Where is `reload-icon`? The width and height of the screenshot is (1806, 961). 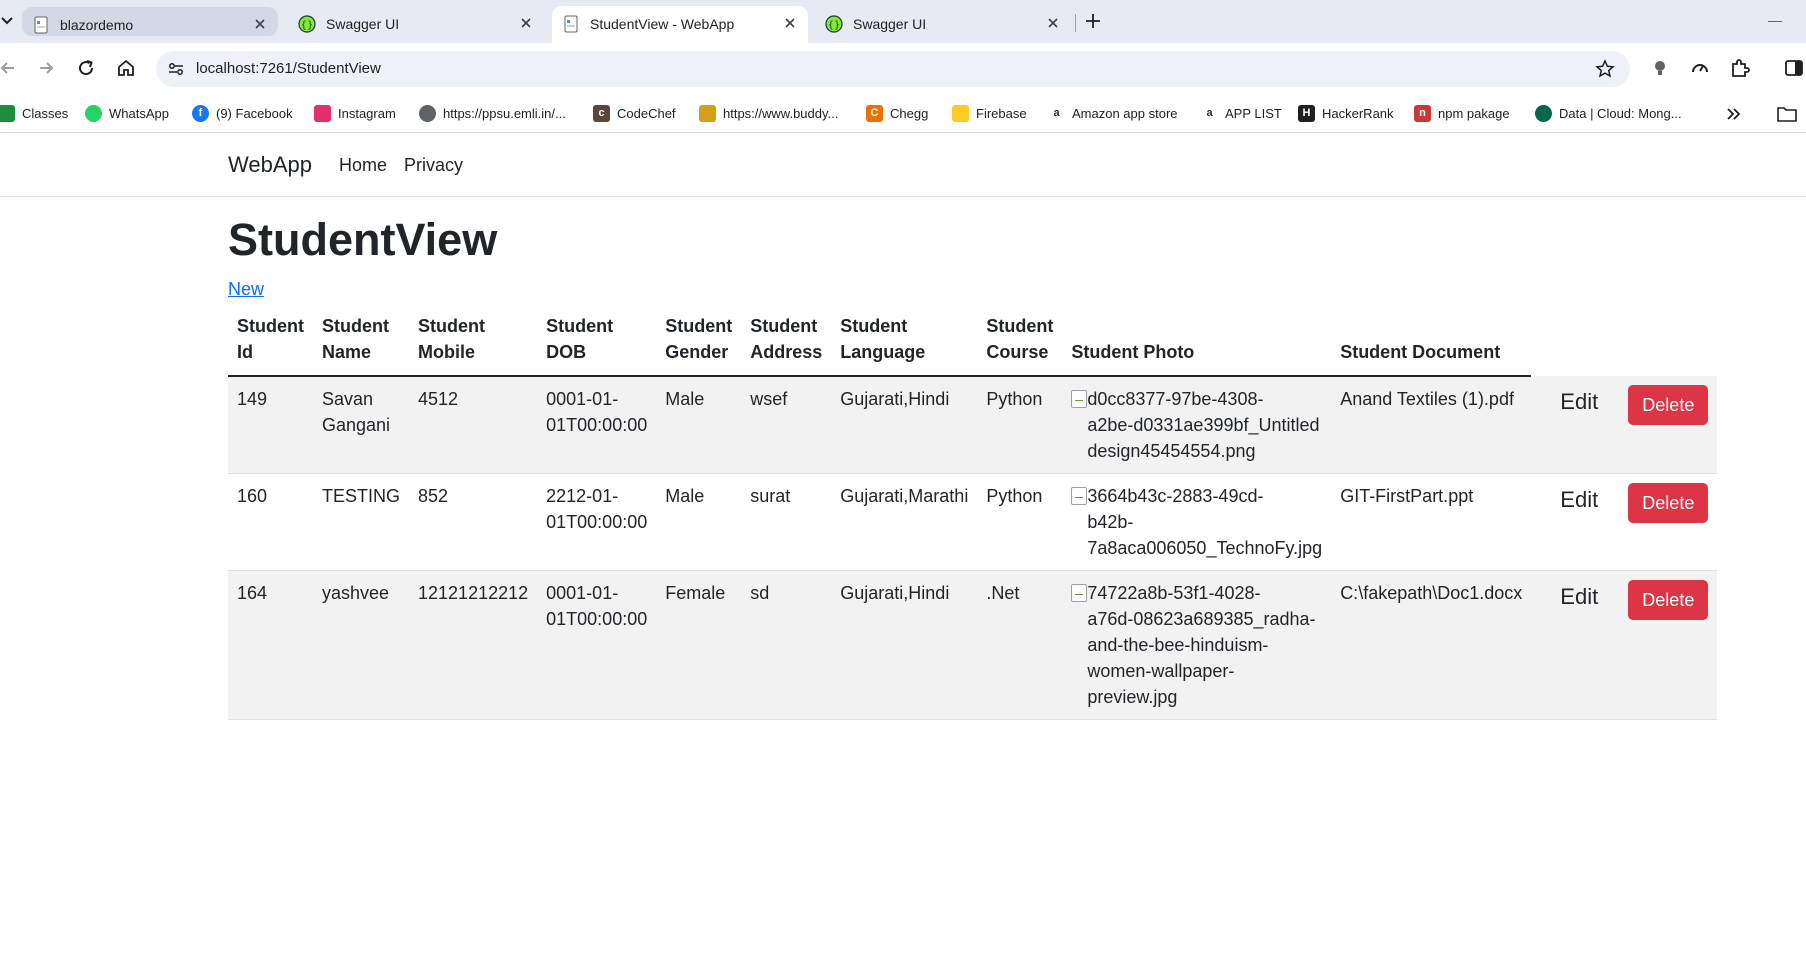 reload-icon is located at coordinates (86, 68).